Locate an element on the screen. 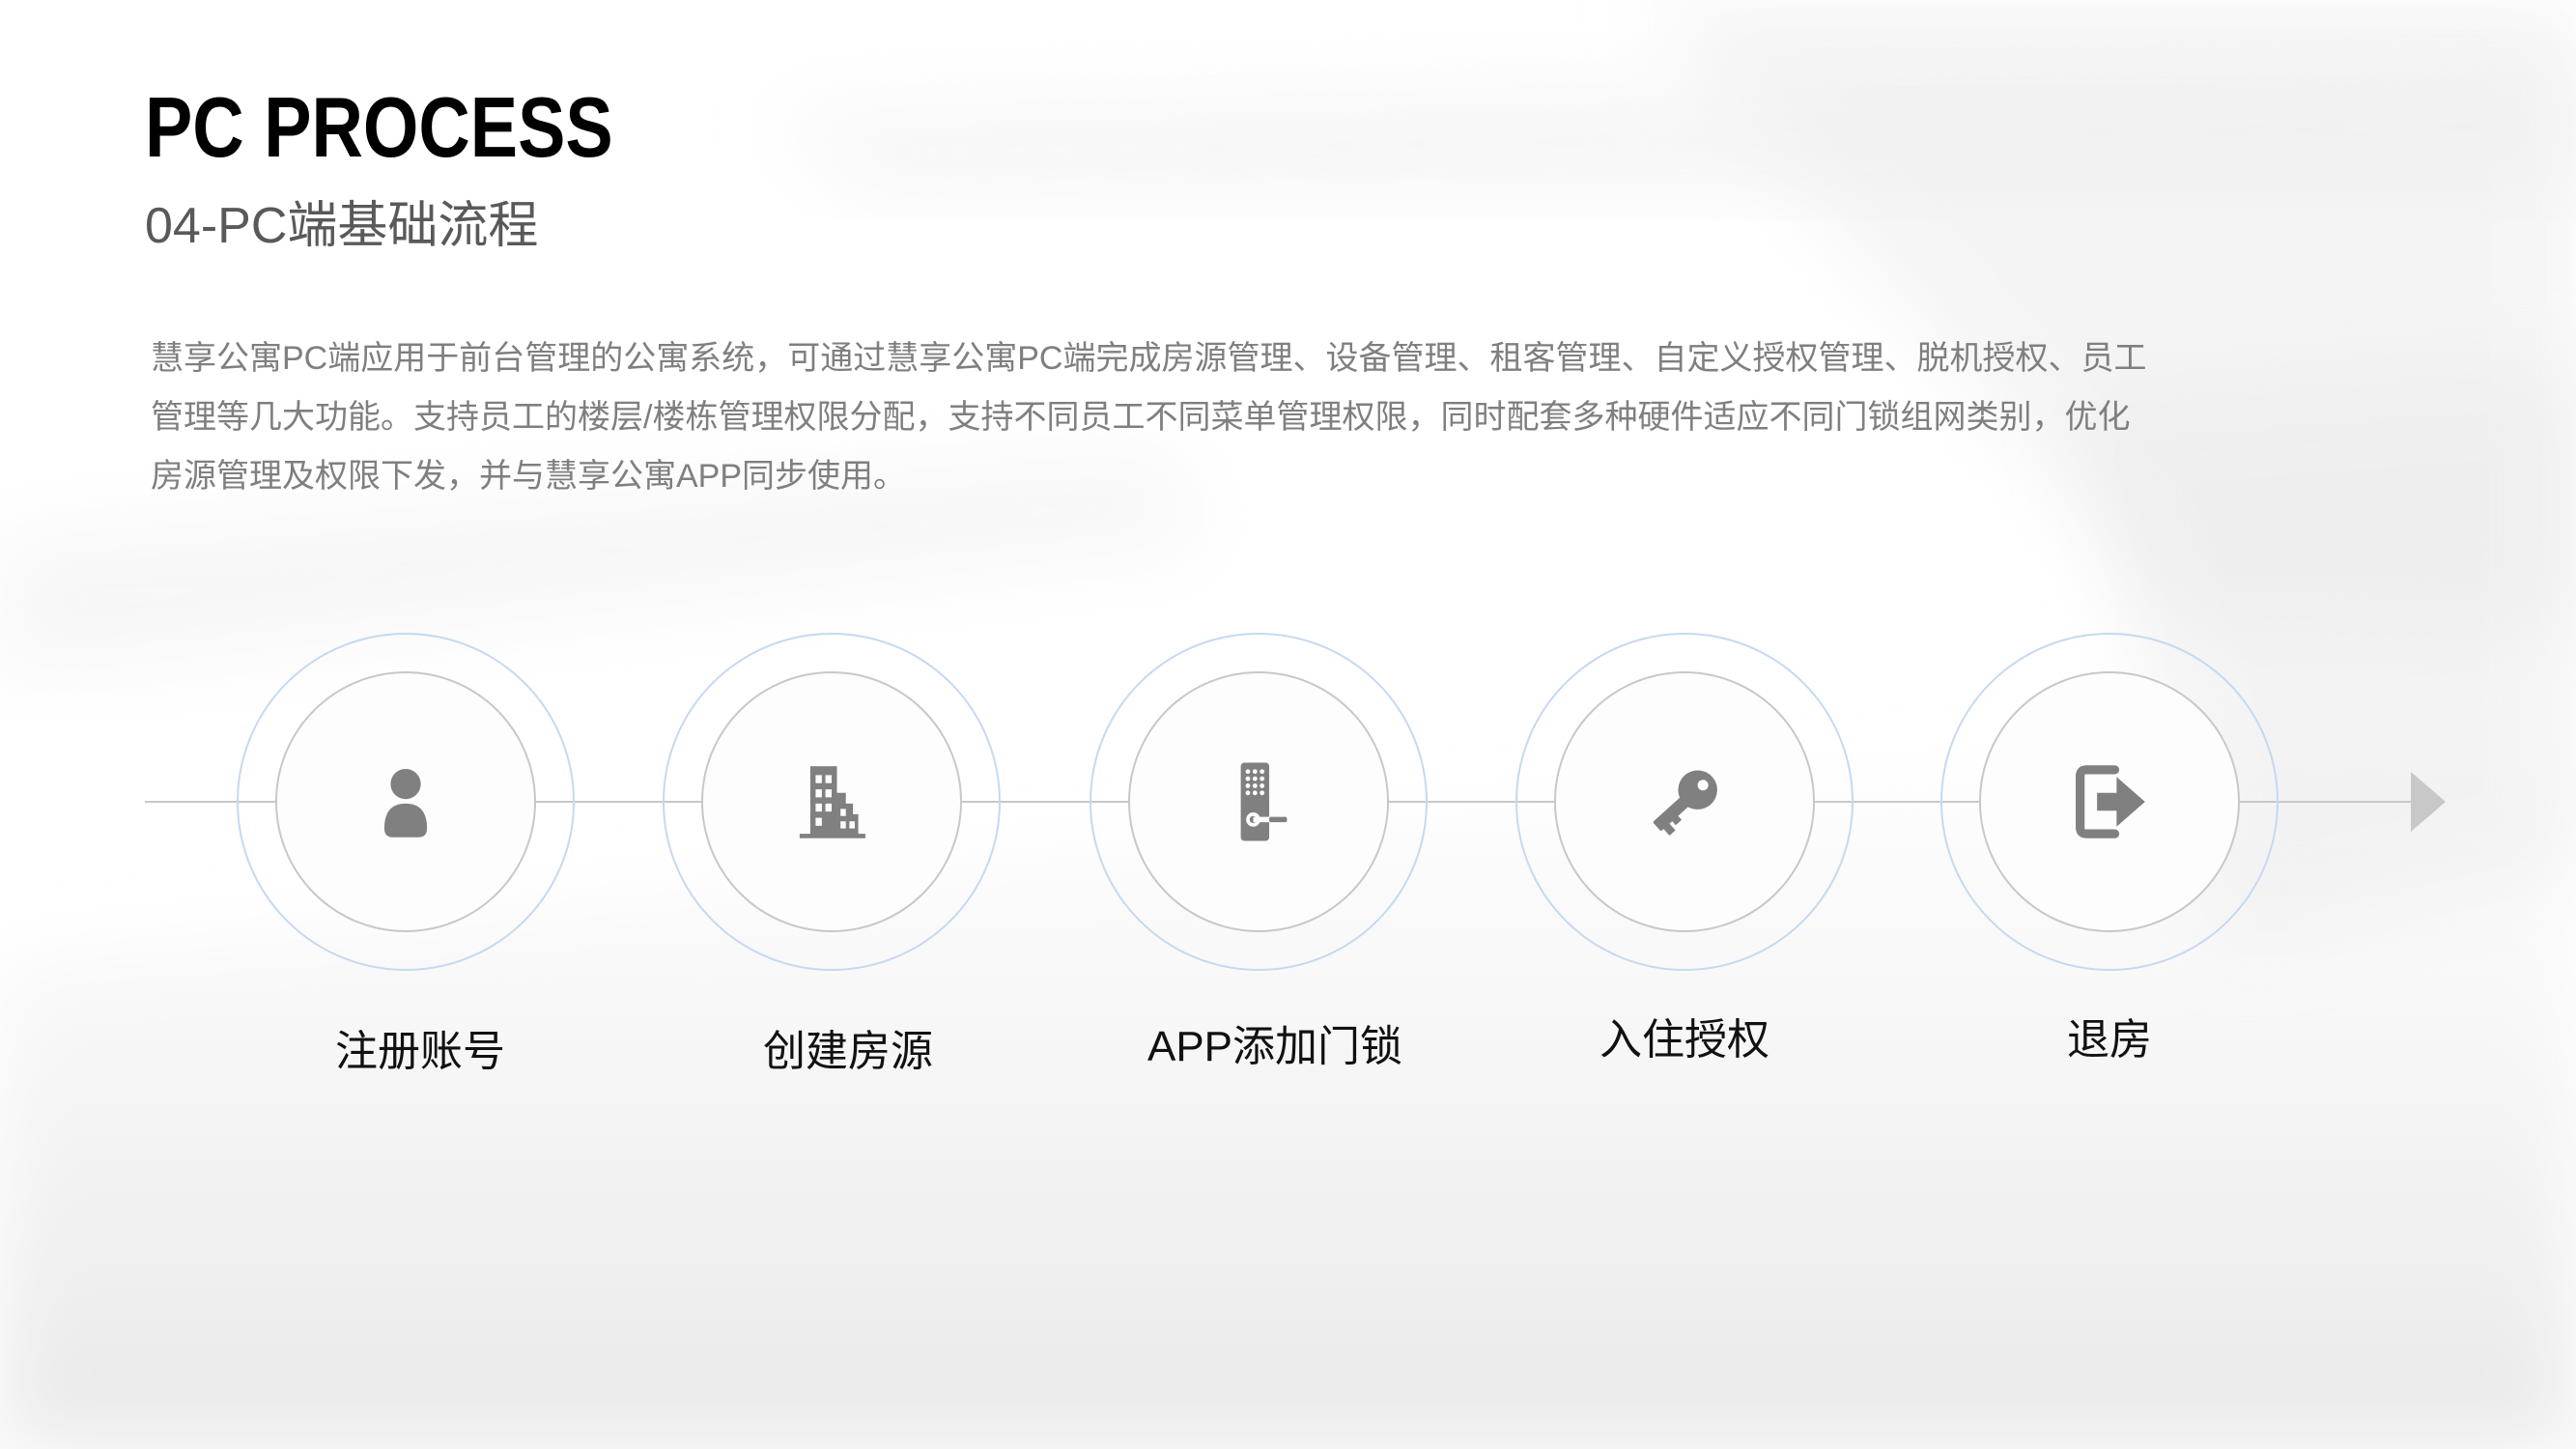 The width and height of the screenshot is (2576, 1449). step-label: 退房 is located at coordinates (2109, 1040).